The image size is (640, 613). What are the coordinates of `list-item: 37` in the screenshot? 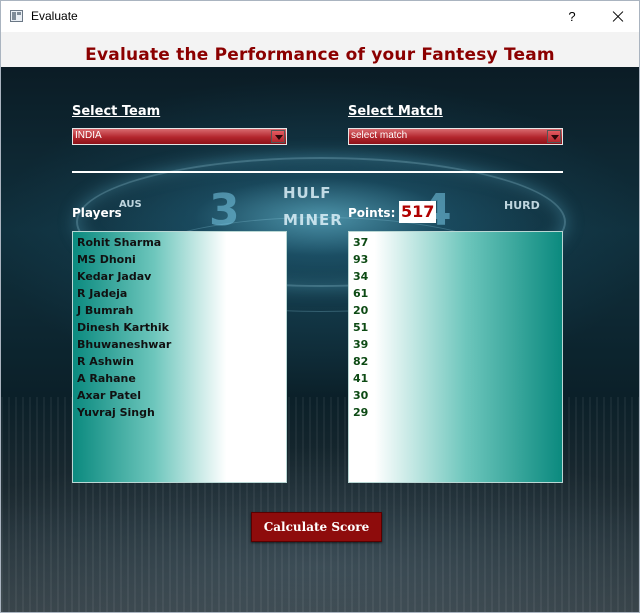 It's located at (455, 242).